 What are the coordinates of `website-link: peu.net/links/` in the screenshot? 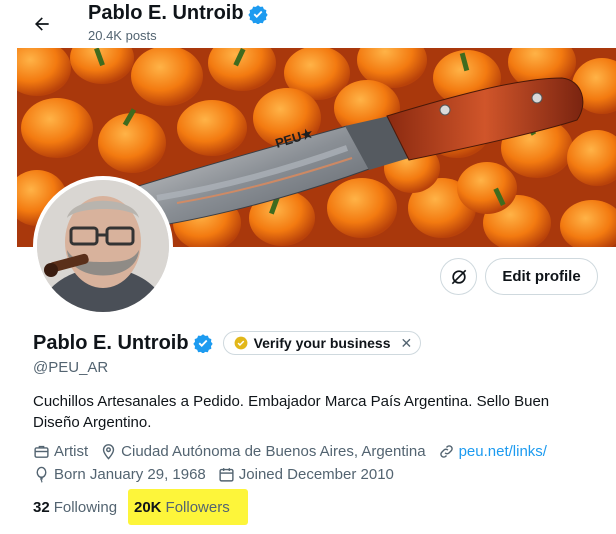 It's located at (503, 451).